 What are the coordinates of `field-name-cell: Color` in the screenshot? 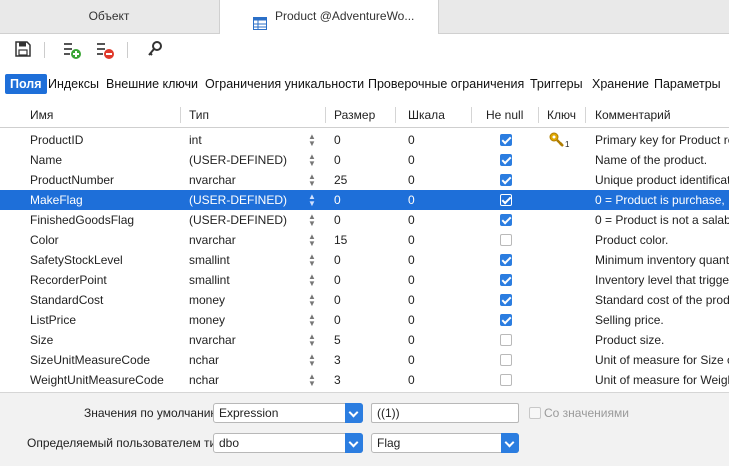 It's located at (105, 240).